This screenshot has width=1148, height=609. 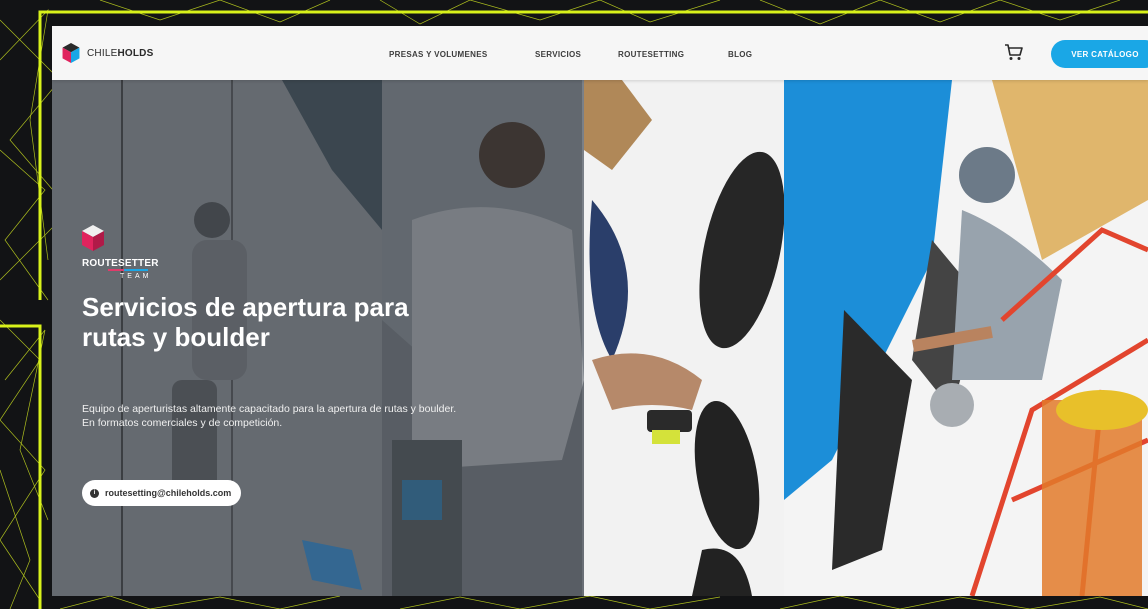 I want to click on nav-presas-y-volumenes: PRESAS Y VOLUMENES, so click(x=438, y=54).